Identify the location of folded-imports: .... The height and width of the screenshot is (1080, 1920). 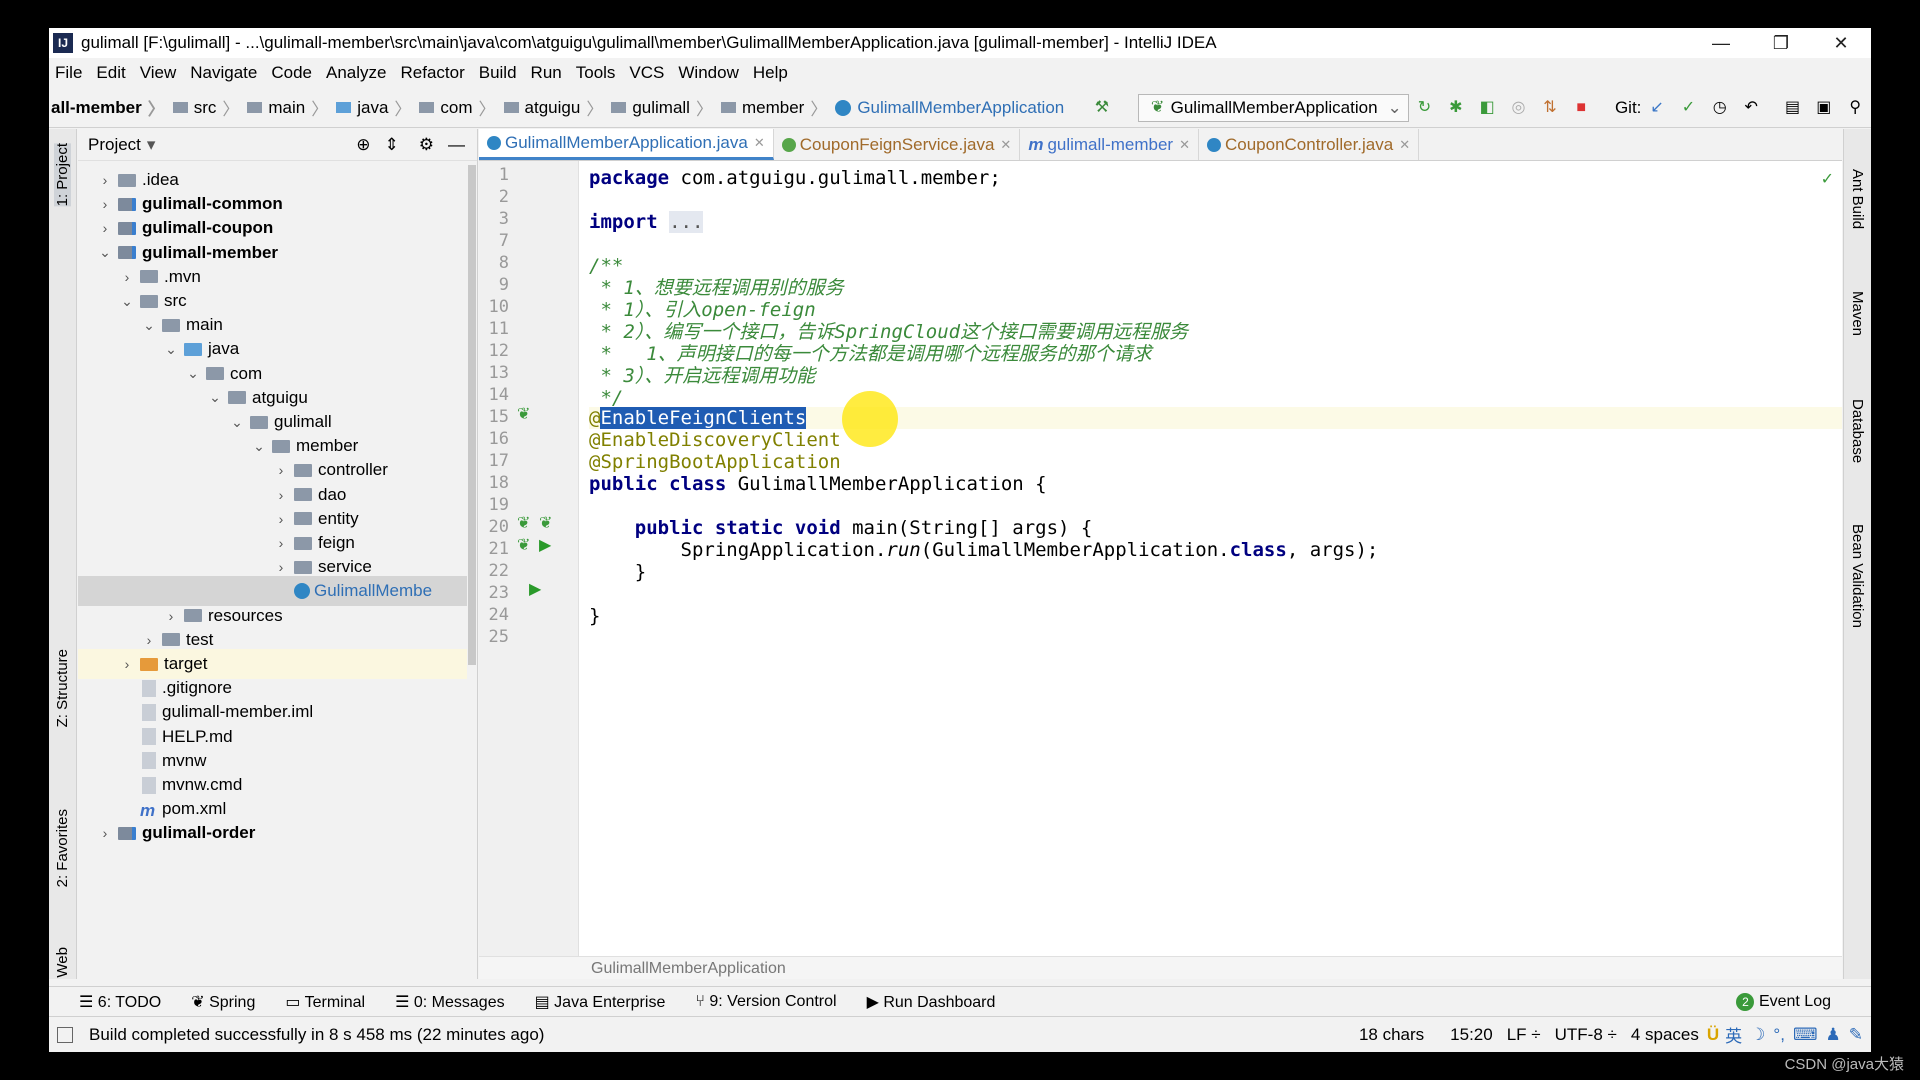
(686, 222).